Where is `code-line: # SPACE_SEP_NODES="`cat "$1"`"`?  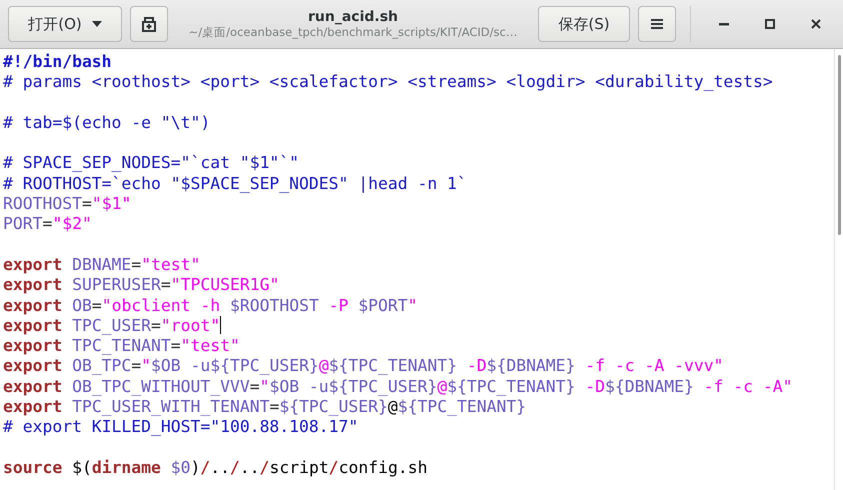 code-line: # SPACE_SEP_NODES="`cat "$1"`" is located at coordinates (151, 163).